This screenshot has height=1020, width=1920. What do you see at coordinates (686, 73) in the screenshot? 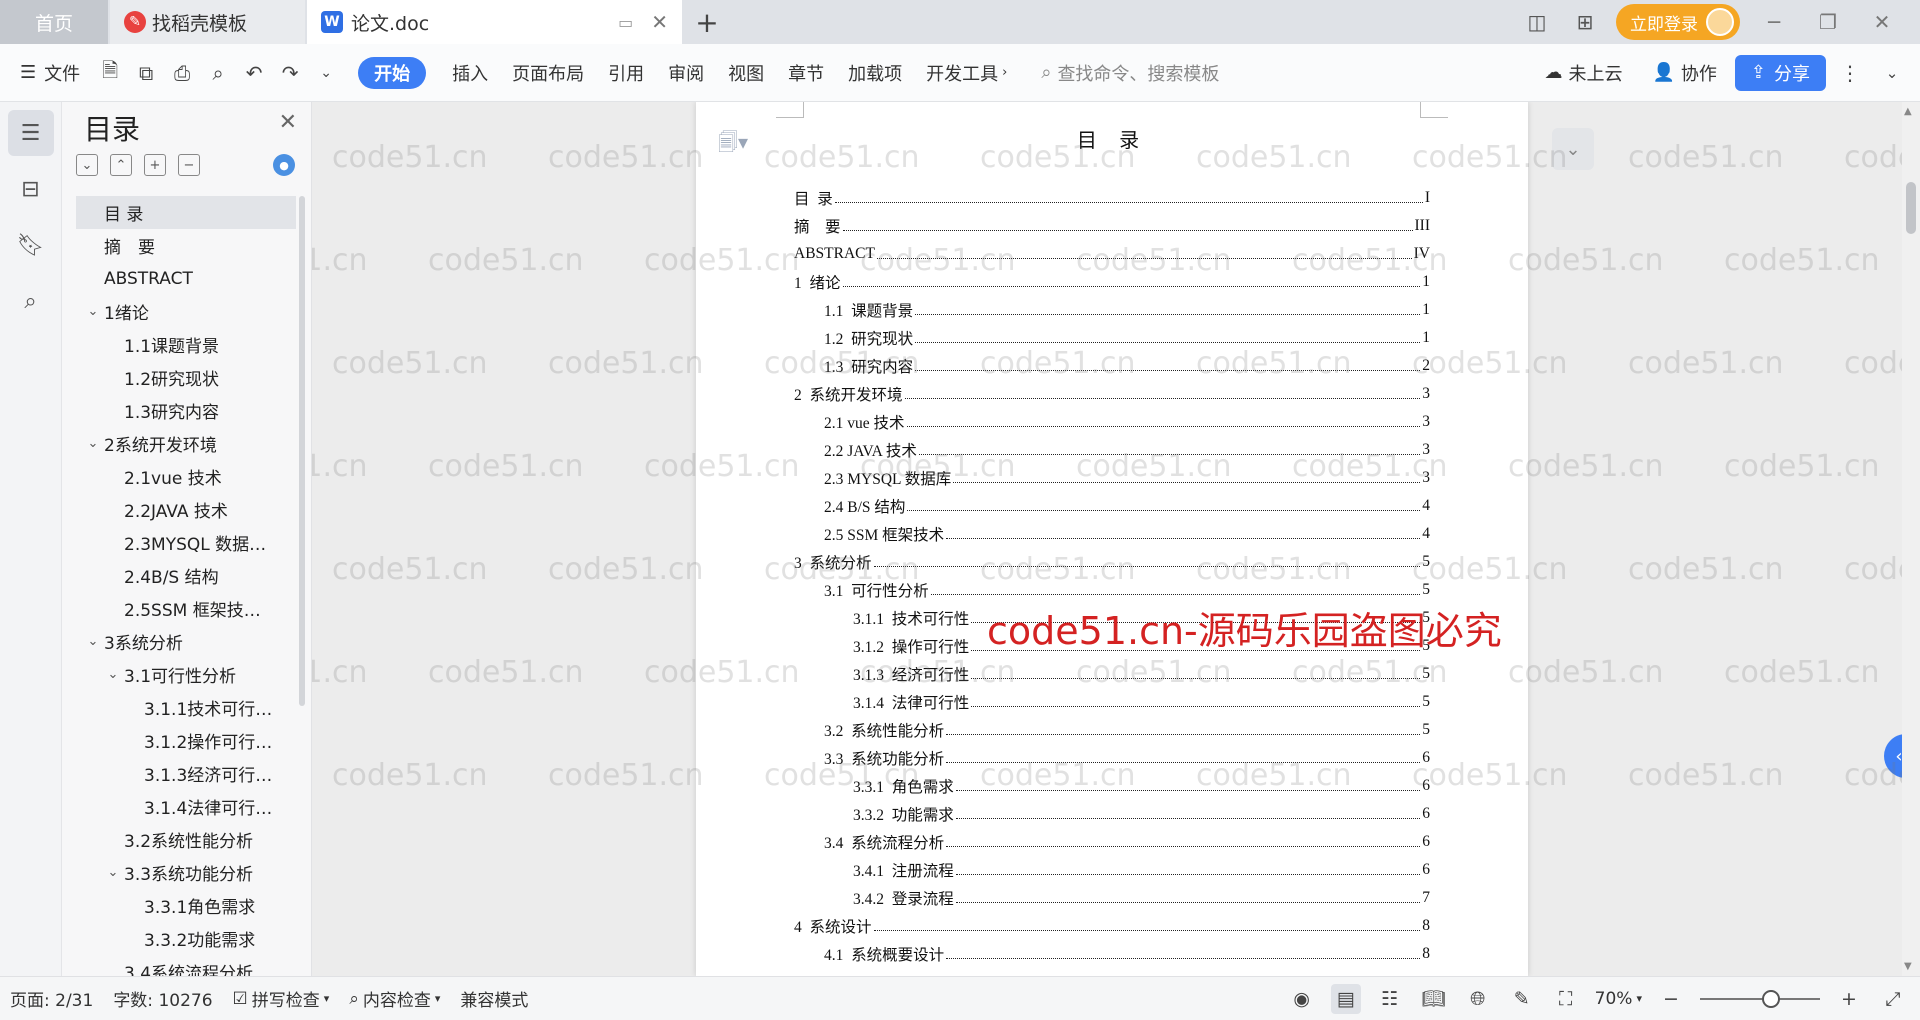
I see `tab-review: 审阅` at bounding box center [686, 73].